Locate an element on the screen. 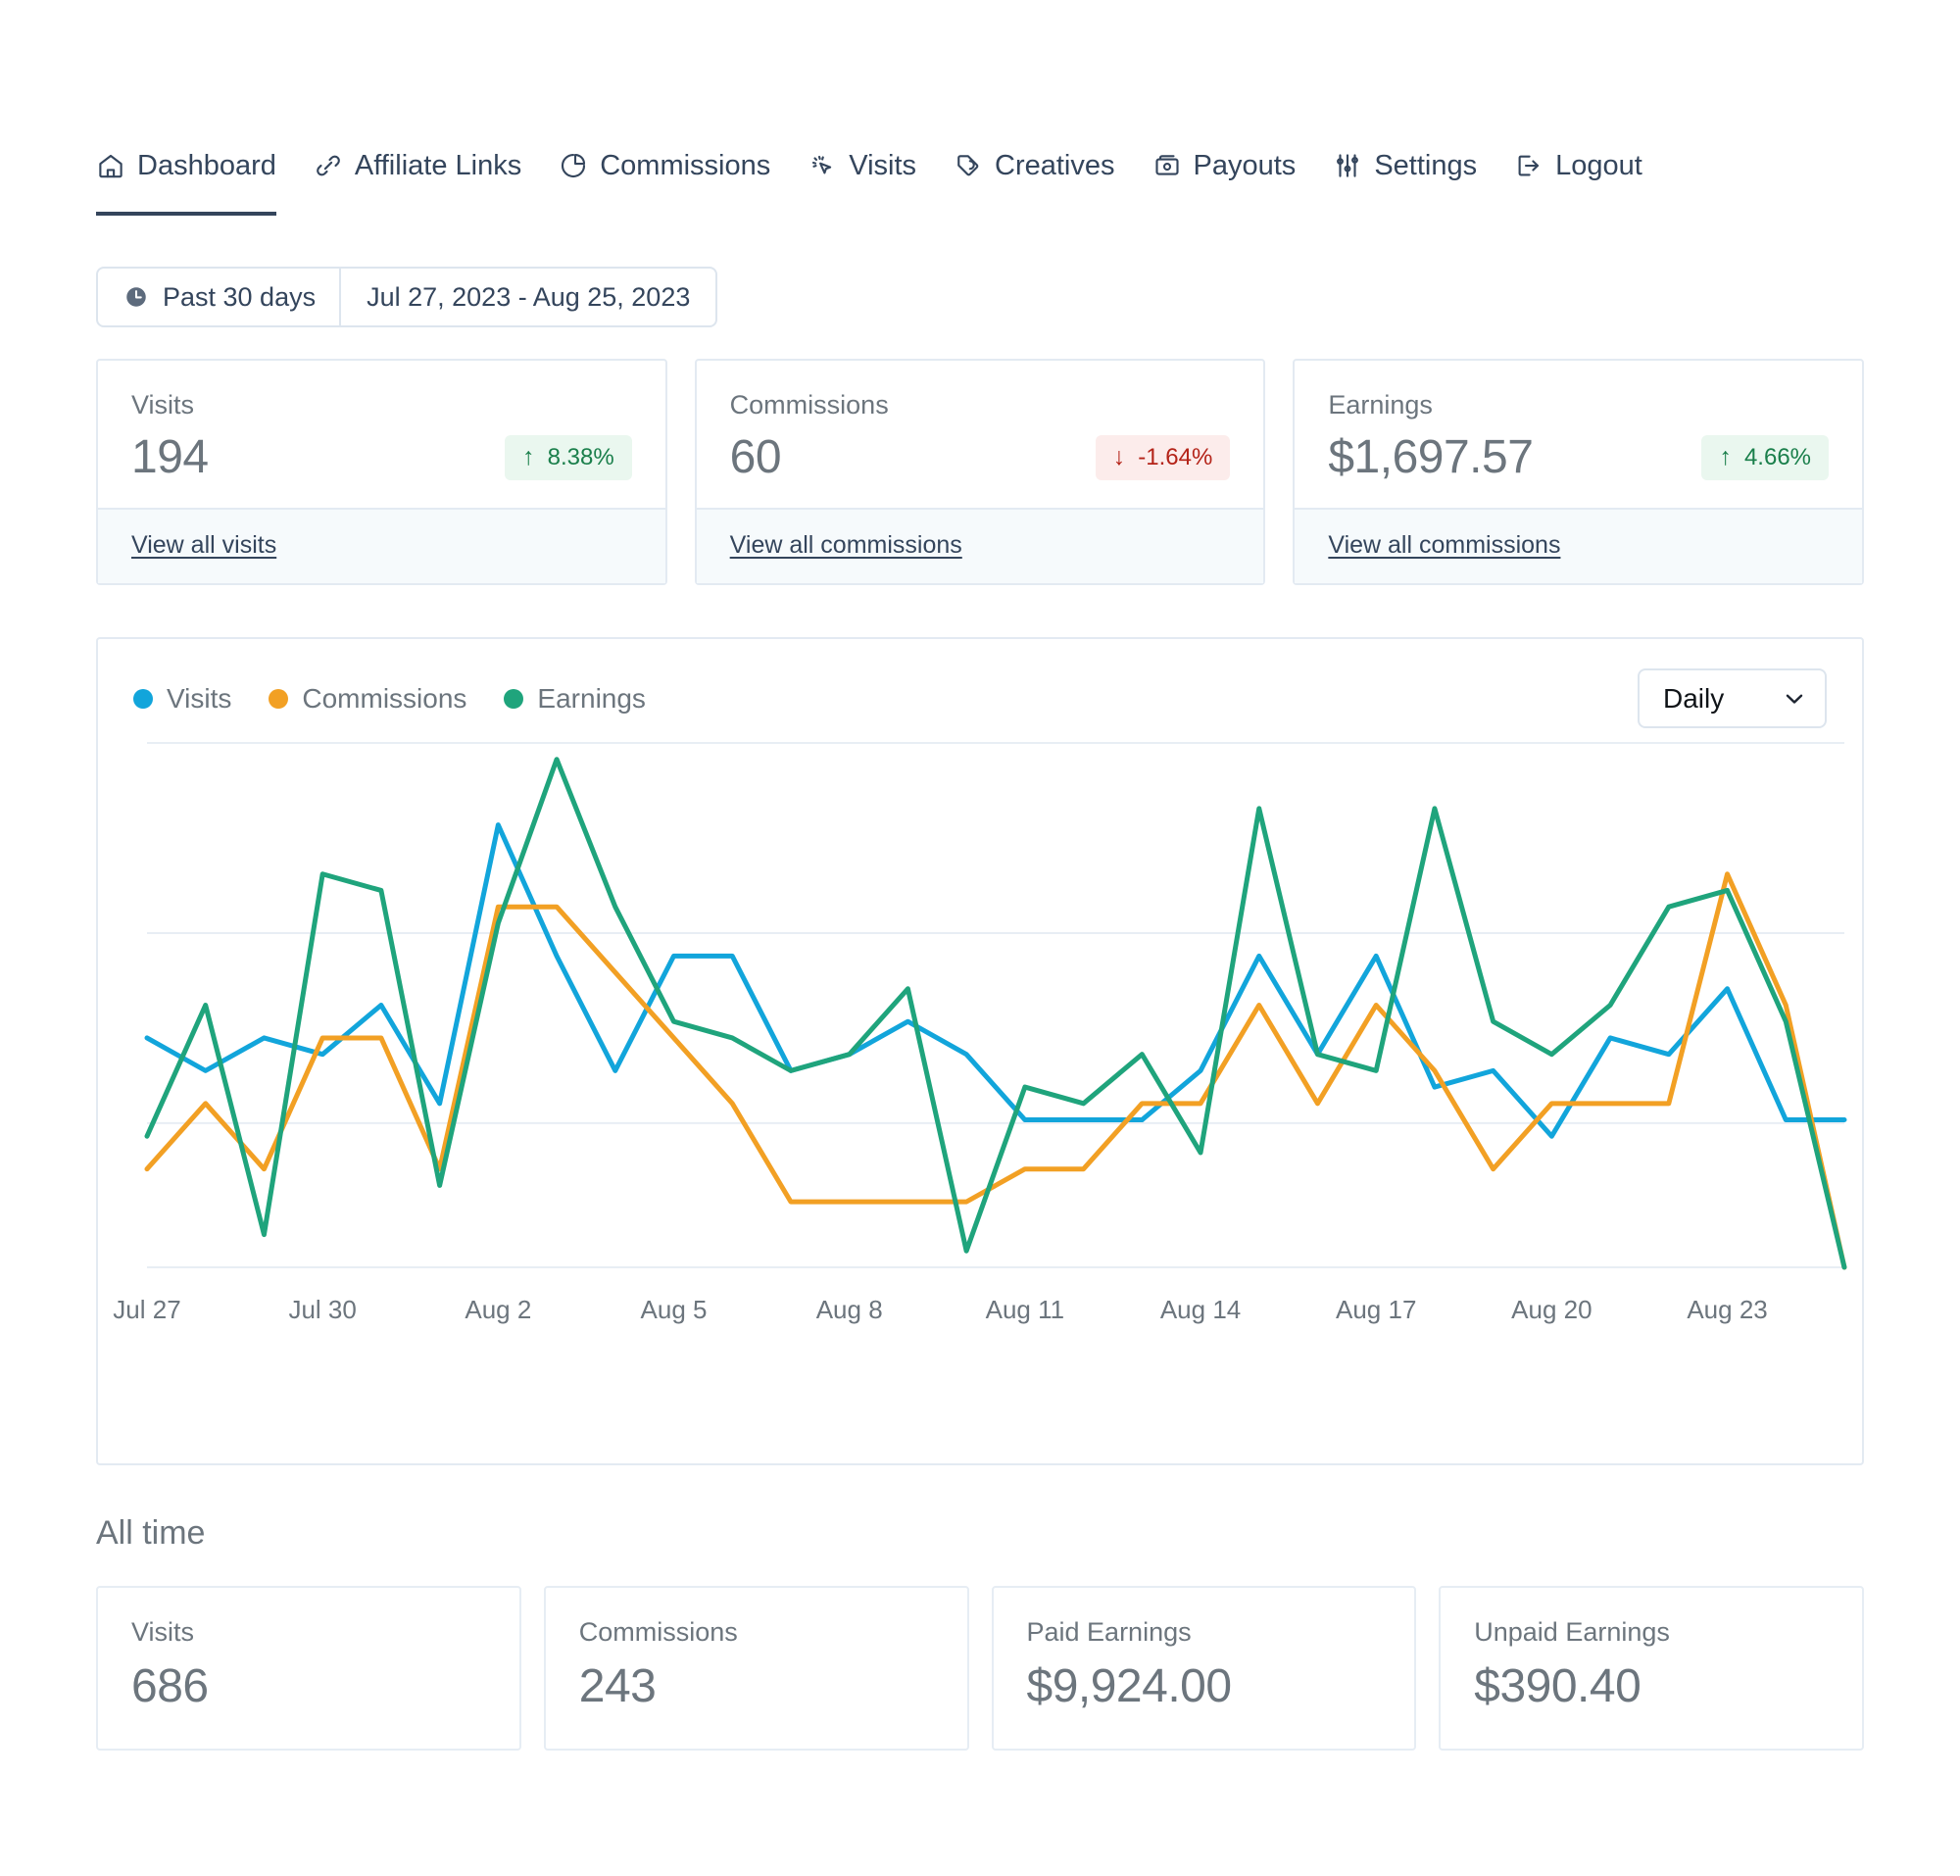 The width and height of the screenshot is (1960, 1876). status-badge: ↓ -1.64% is located at coordinates (1163, 457).